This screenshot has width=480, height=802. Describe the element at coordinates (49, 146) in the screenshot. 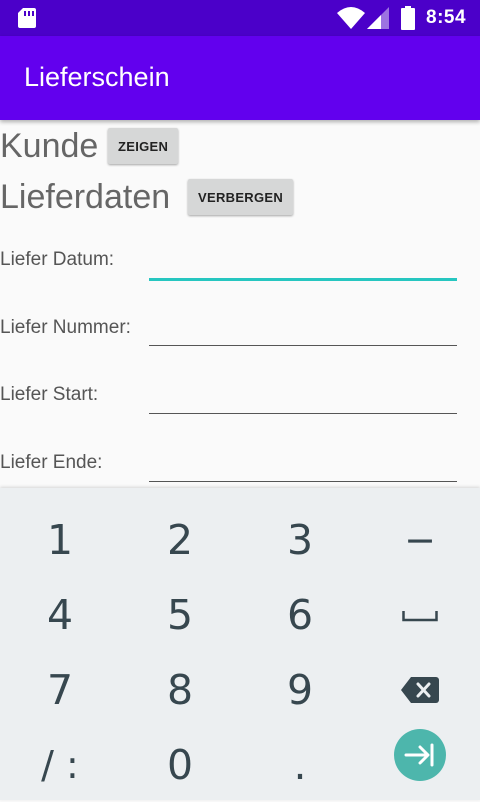

I see `kunde-label: Kunde` at that location.